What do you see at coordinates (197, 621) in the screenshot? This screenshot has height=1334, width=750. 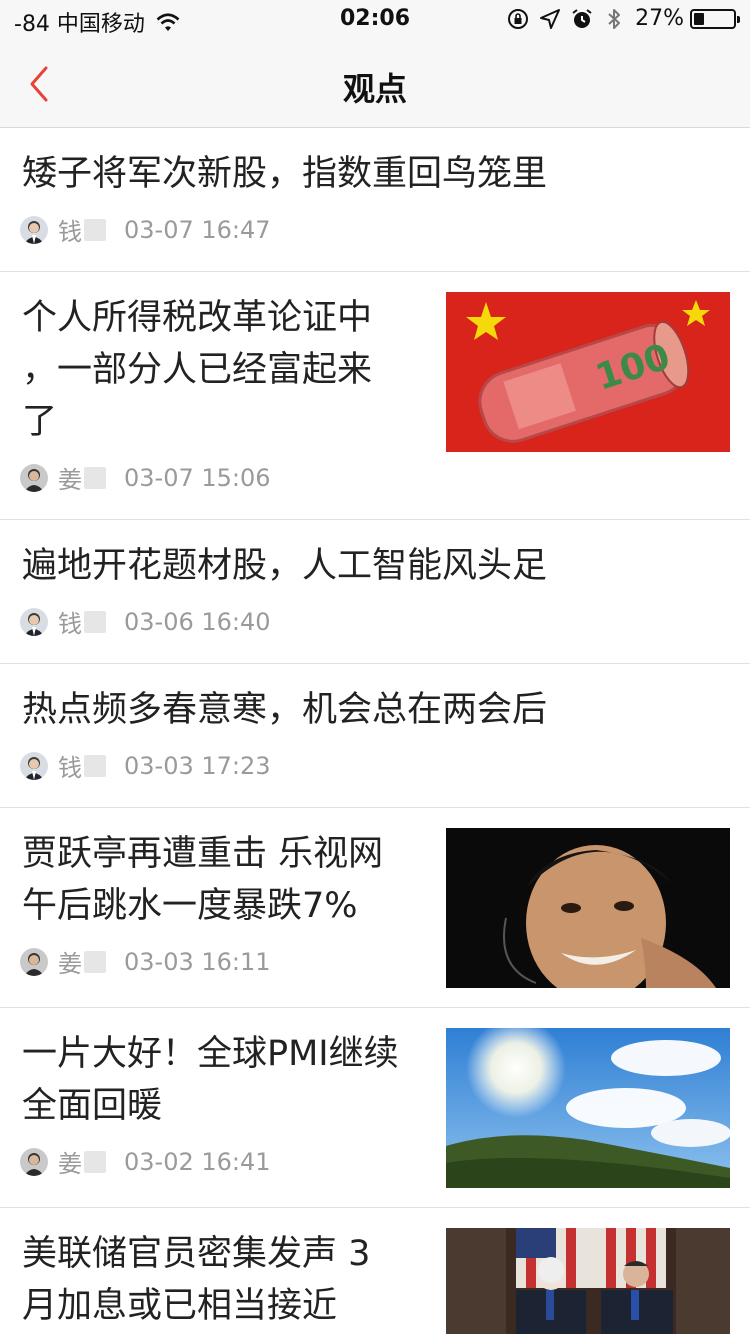 I see `publish-time: 03-06 16:40` at bounding box center [197, 621].